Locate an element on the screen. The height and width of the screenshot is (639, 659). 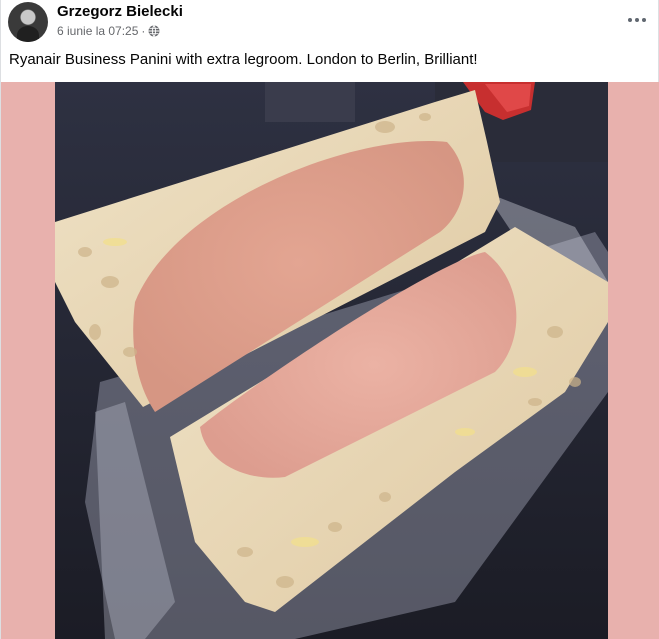
post-meta: 6 iunie la 07:25 · is located at coordinates (108, 31).